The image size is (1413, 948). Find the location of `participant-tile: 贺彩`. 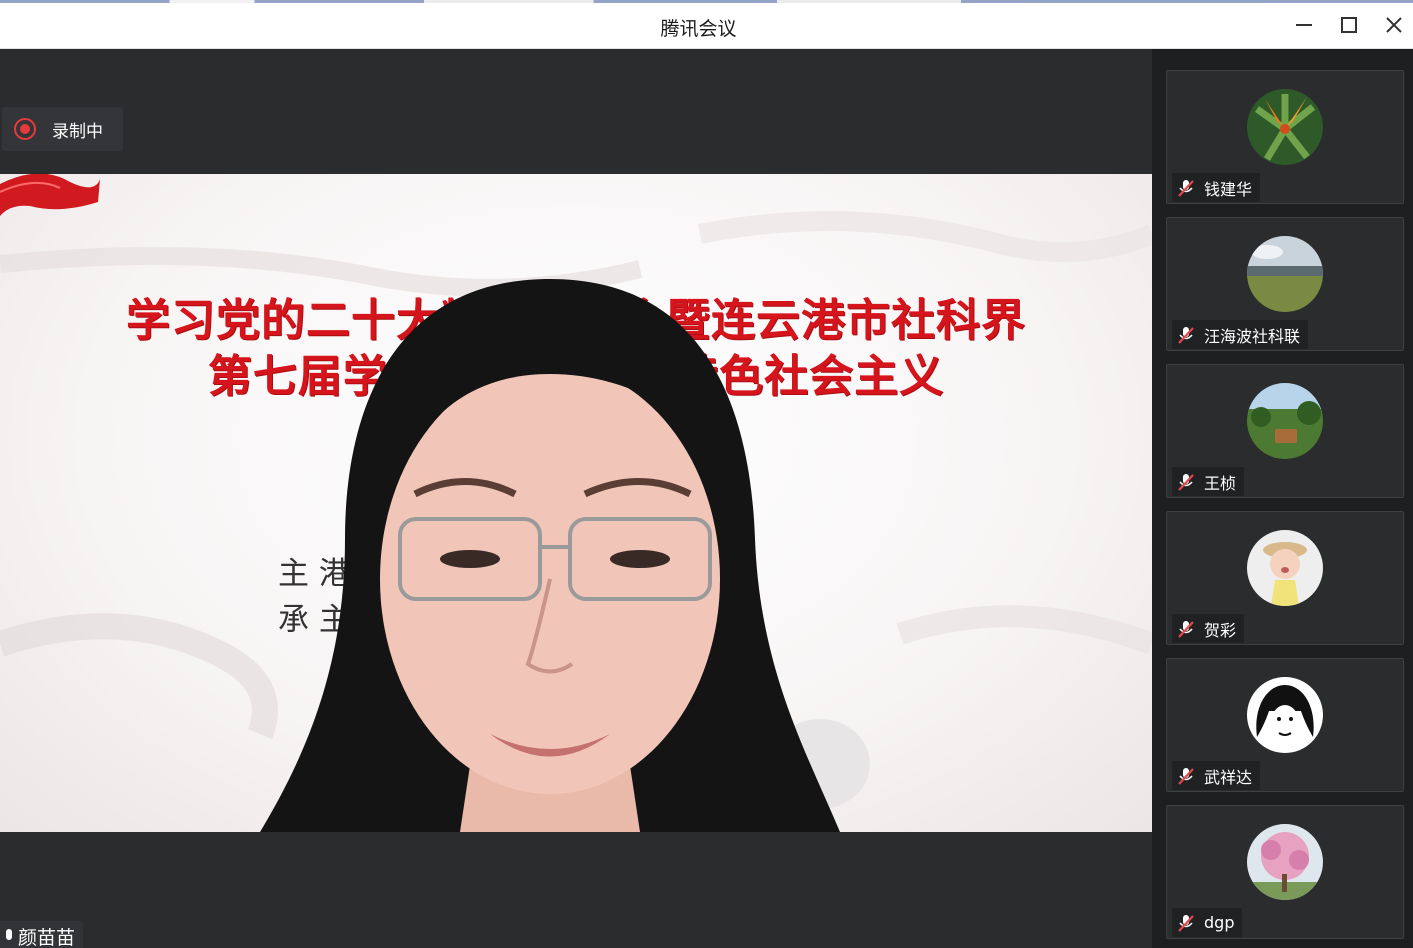

participant-tile: 贺彩 is located at coordinates (1285, 578).